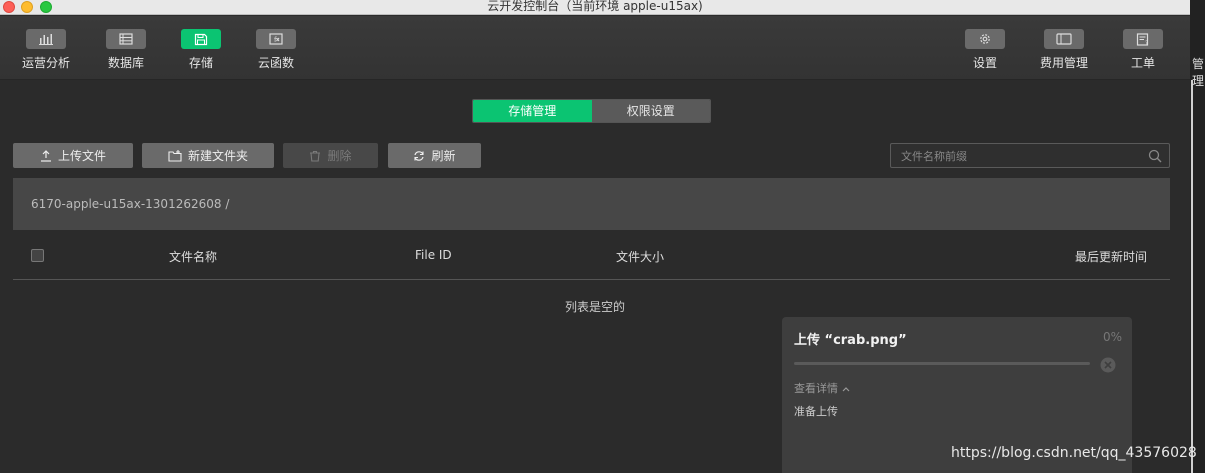 The height and width of the screenshot is (473, 1205). What do you see at coordinates (1142, 63) in the screenshot?
I see `toolbar-label: 工单` at bounding box center [1142, 63].